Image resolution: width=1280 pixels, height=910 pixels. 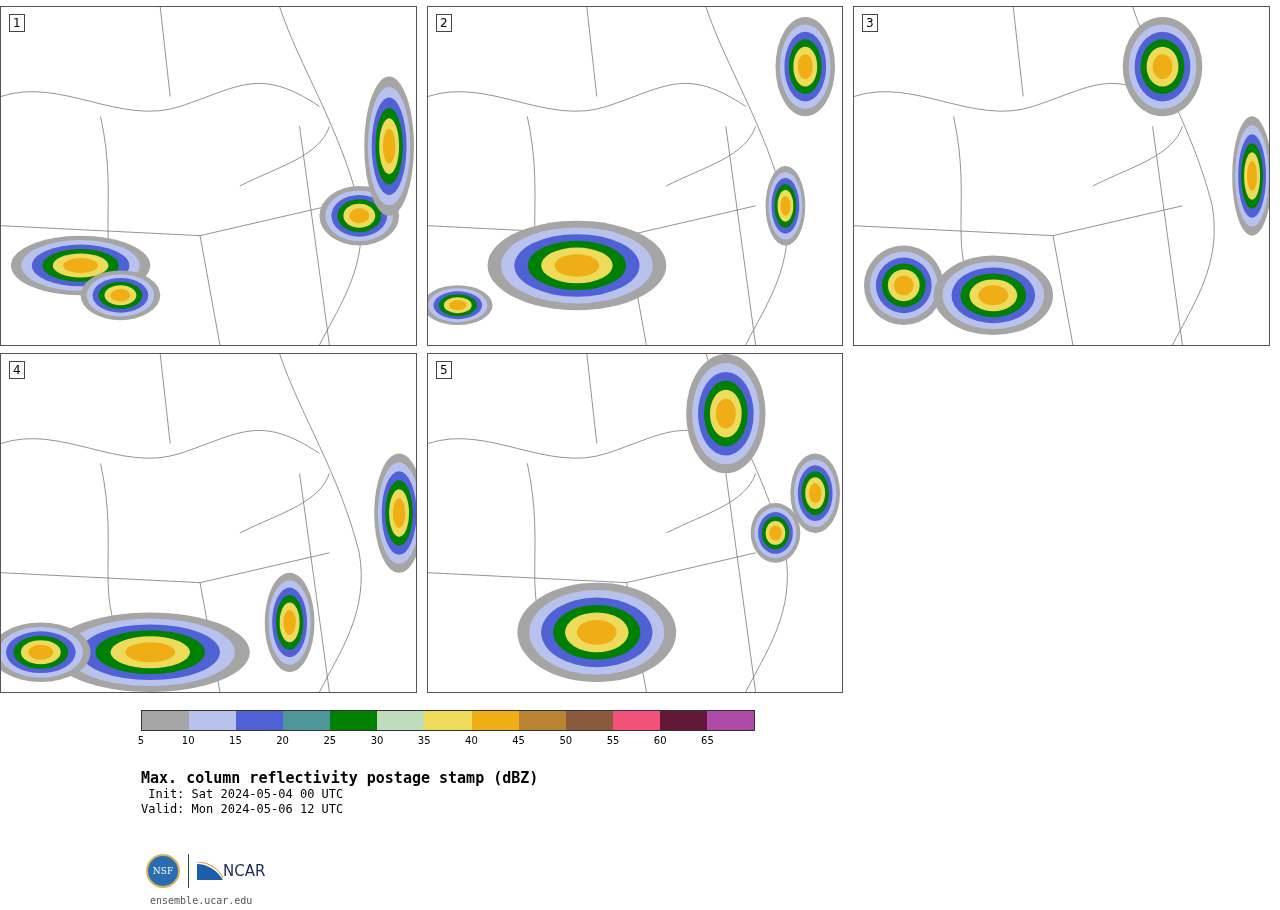 What do you see at coordinates (17, 370) in the screenshot?
I see `panel-number: 4` at bounding box center [17, 370].